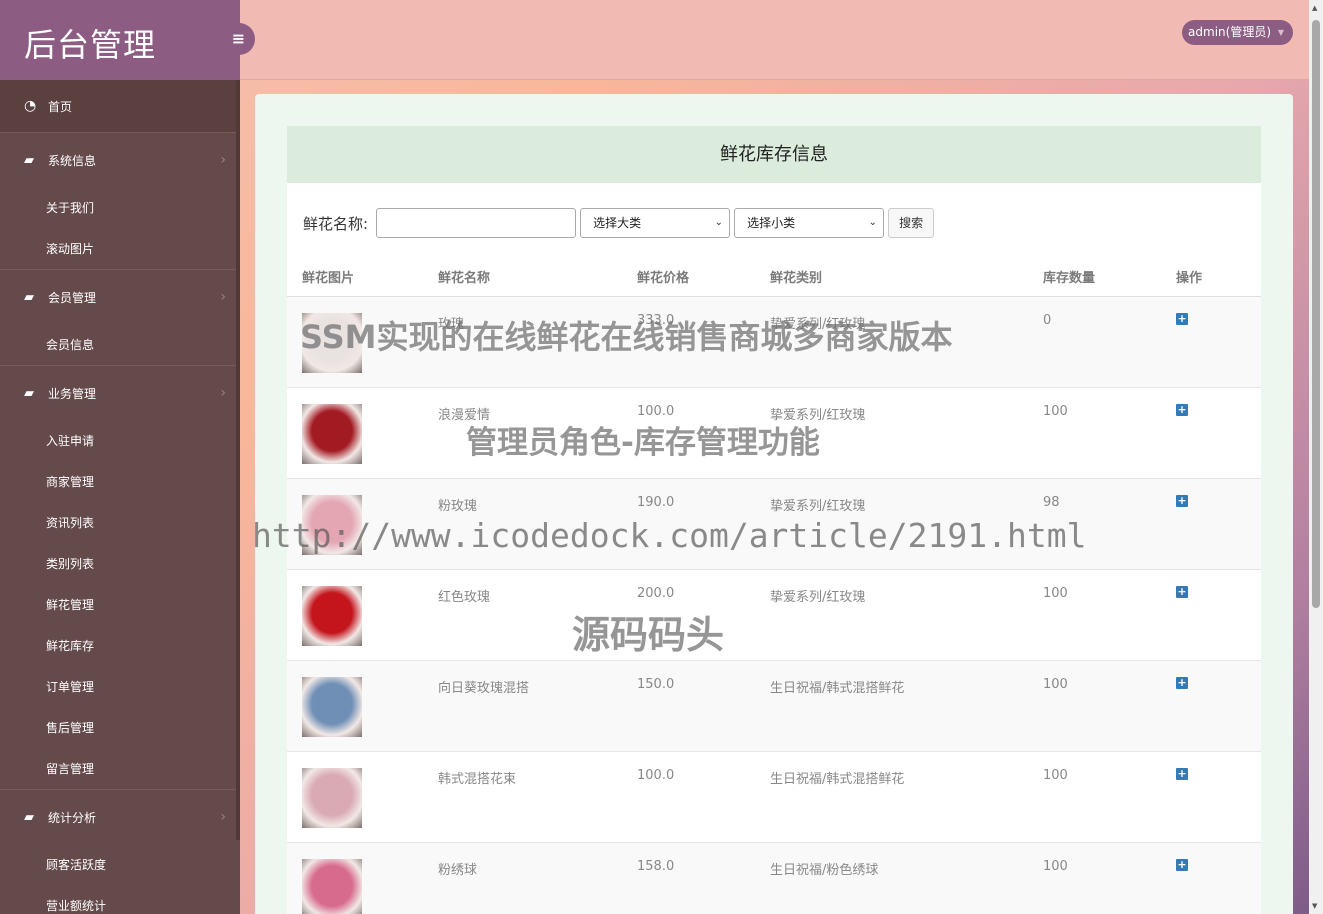  I want to click on page-scrollbar: ▲ ▼, so click(1316, 457).